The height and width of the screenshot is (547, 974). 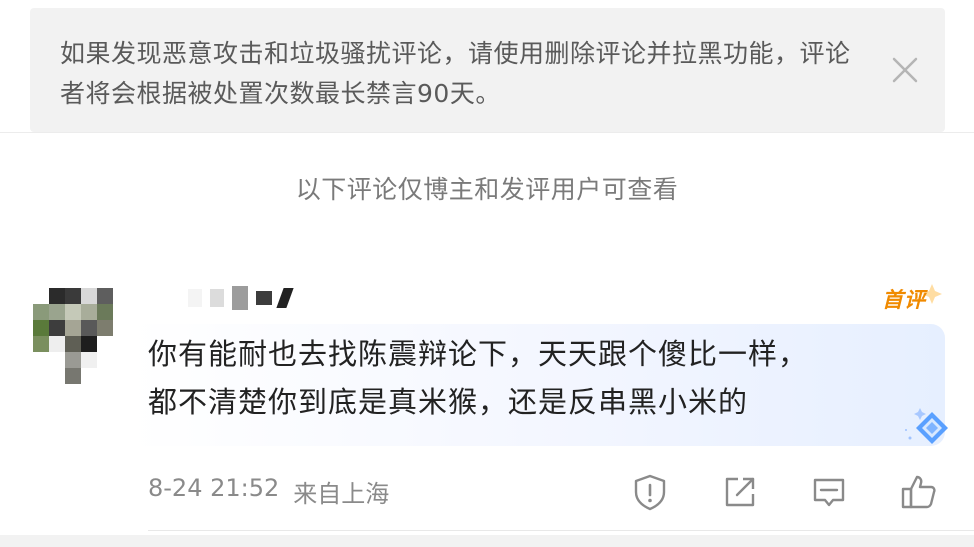 What do you see at coordinates (487, 189) in the screenshot?
I see `visibility-hint: 以下评论仅博主和发评用户可查看` at bounding box center [487, 189].